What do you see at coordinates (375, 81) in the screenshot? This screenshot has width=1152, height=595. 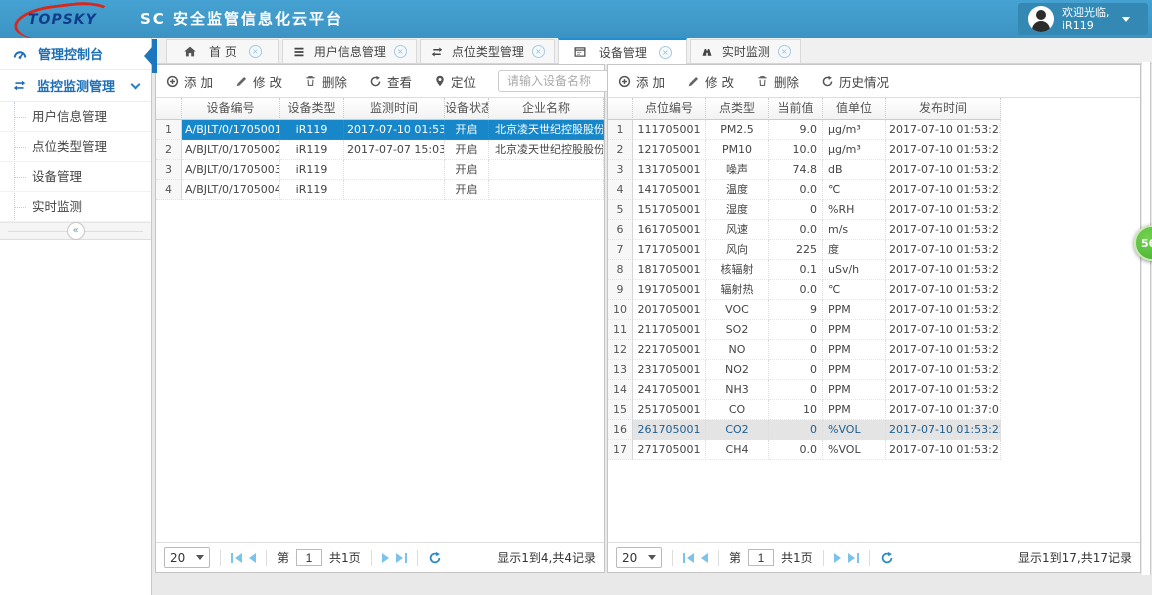 I see `refresh-icon` at bounding box center [375, 81].